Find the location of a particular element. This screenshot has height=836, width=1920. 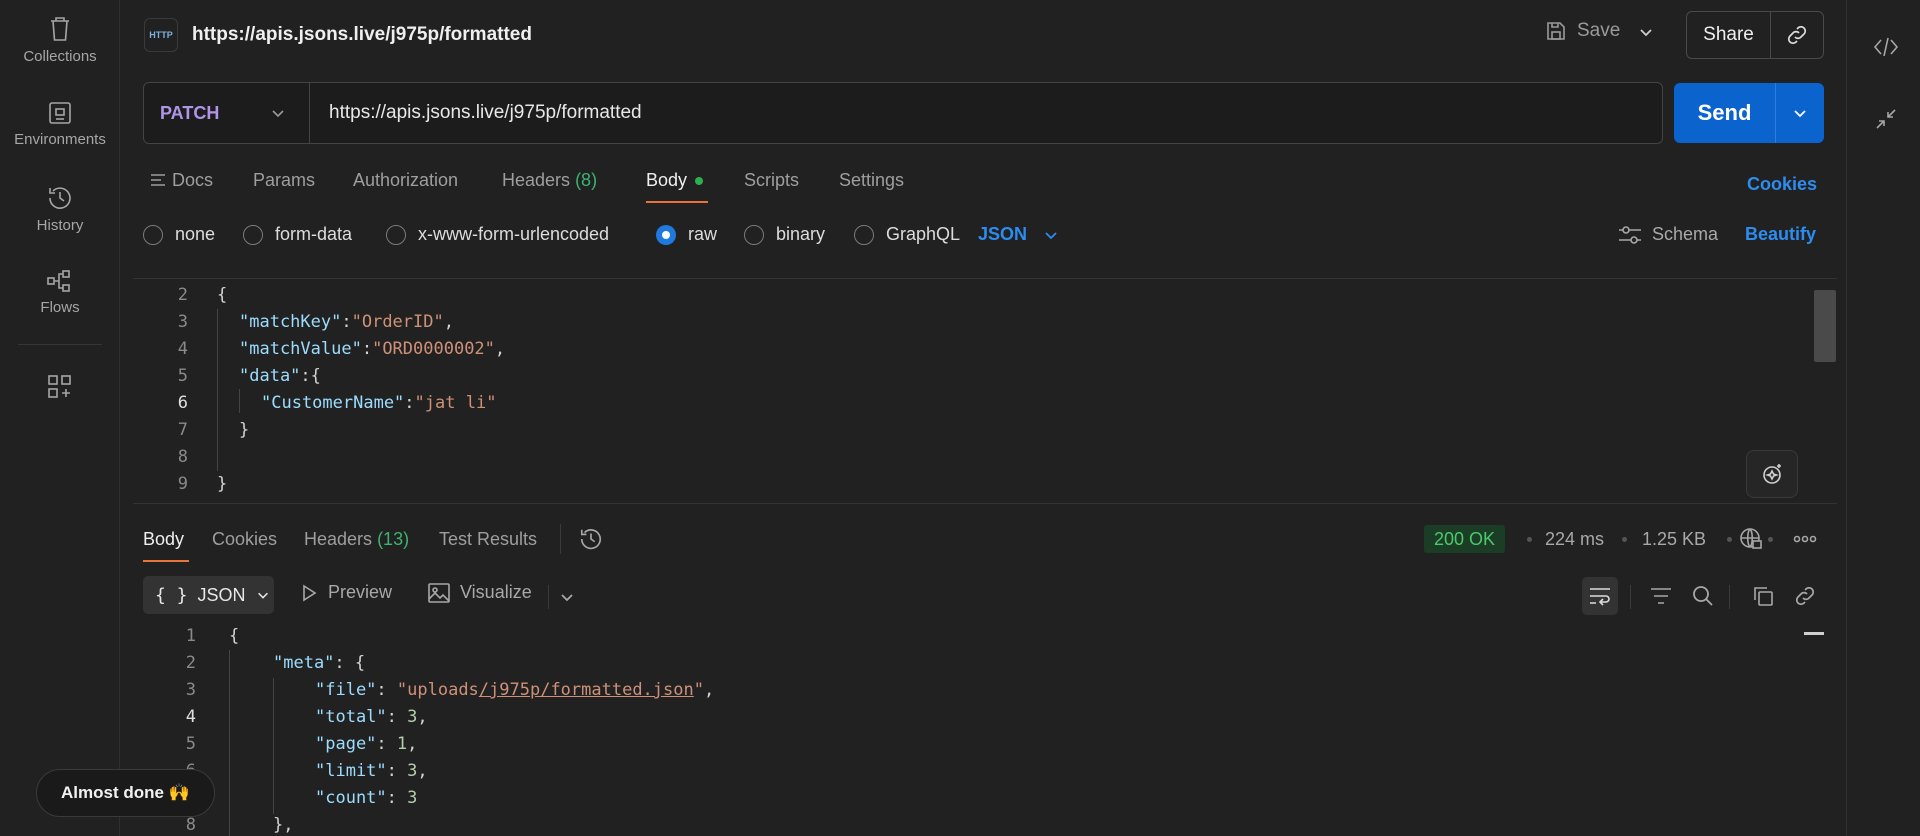

collapse-icon is located at coordinates (1886, 119).